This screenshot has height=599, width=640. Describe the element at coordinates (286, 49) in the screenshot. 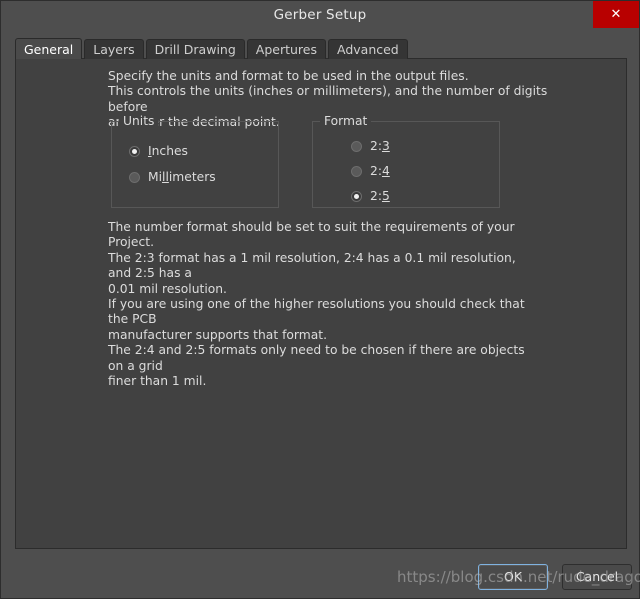

I see `tab-apertures: Apertures` at that location.